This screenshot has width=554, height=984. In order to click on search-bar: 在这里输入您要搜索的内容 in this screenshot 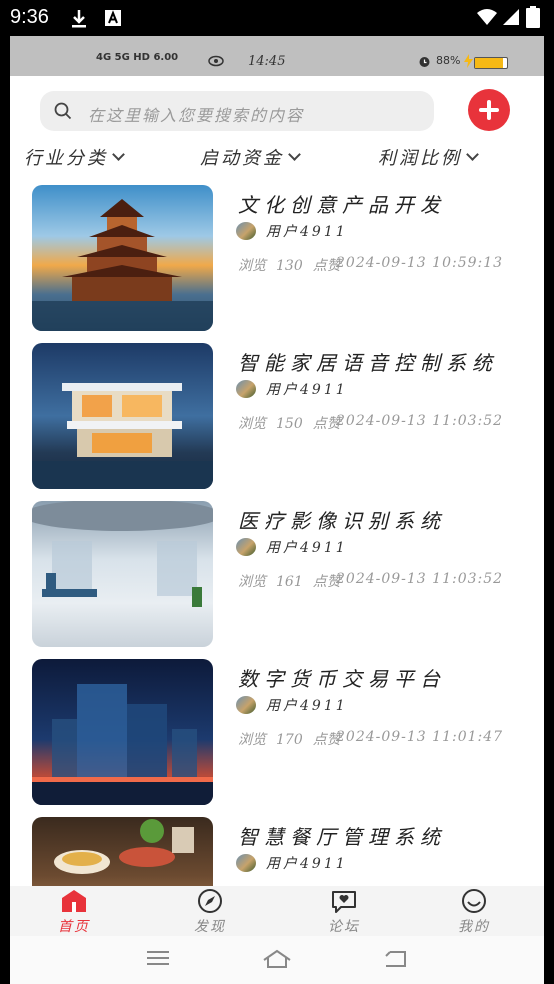, I will do `click(237, 111)`.